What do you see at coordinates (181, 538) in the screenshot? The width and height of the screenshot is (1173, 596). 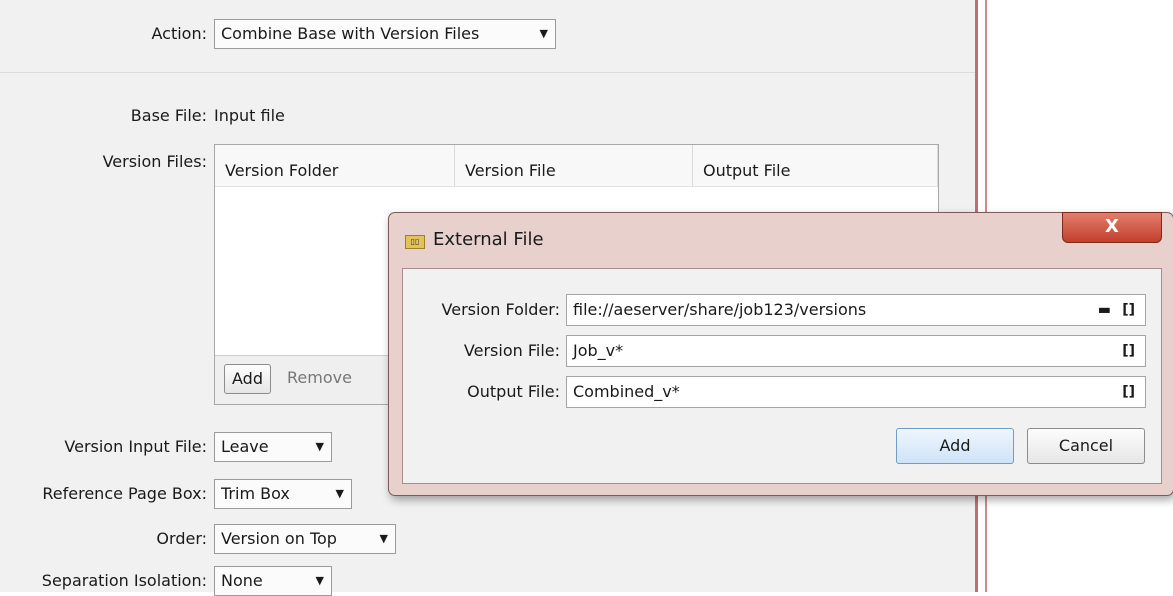 I see `order-label: Order:` at bounding box center [181, 538].